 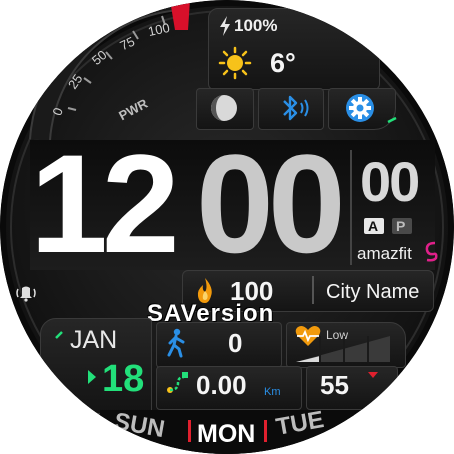 What do you see at coordinates (313, 290) in the screenshot?
I see `row-divider` at bounding box center [313, 290].